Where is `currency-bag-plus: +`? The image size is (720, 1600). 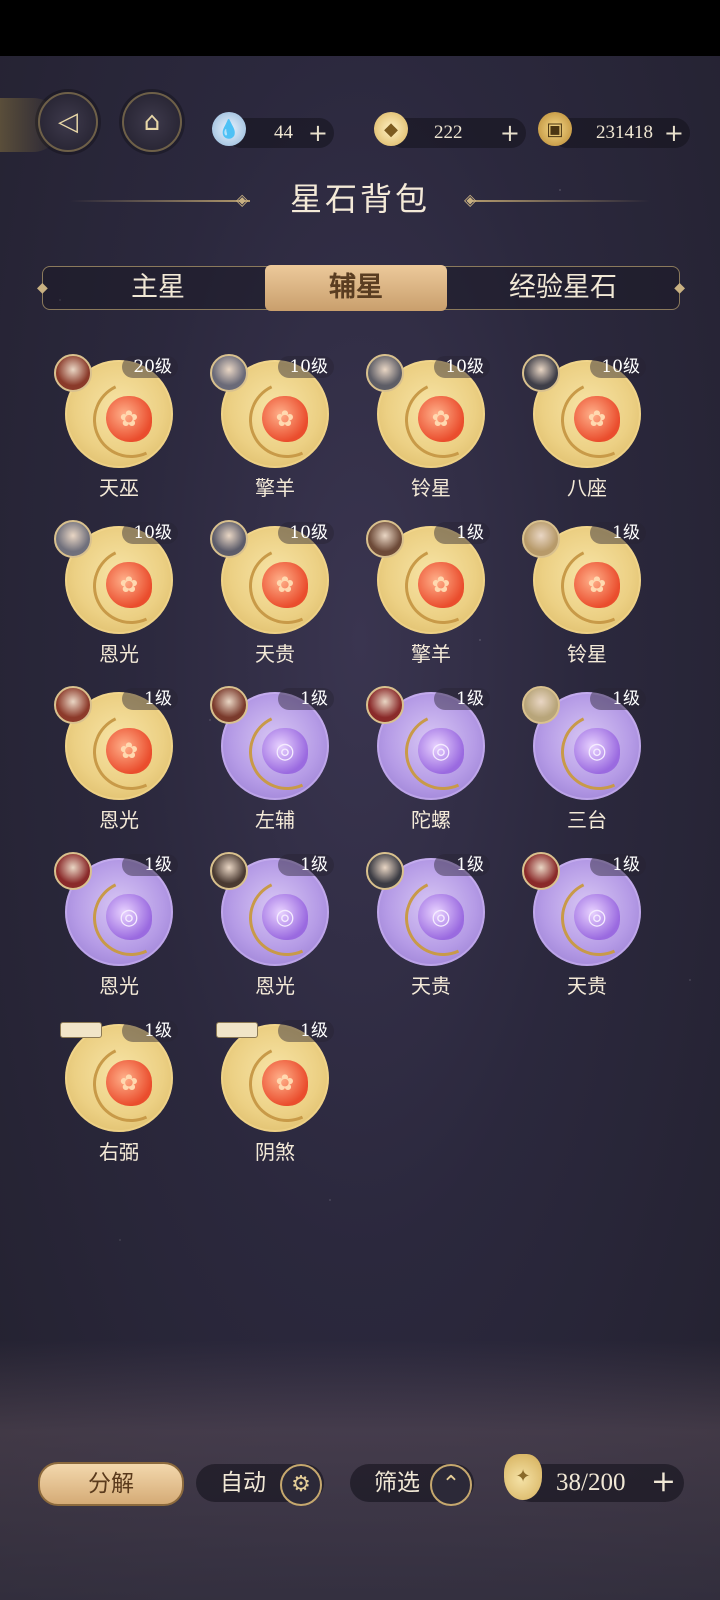 currency-bag-plus: + is located at coordinates (510, 133).